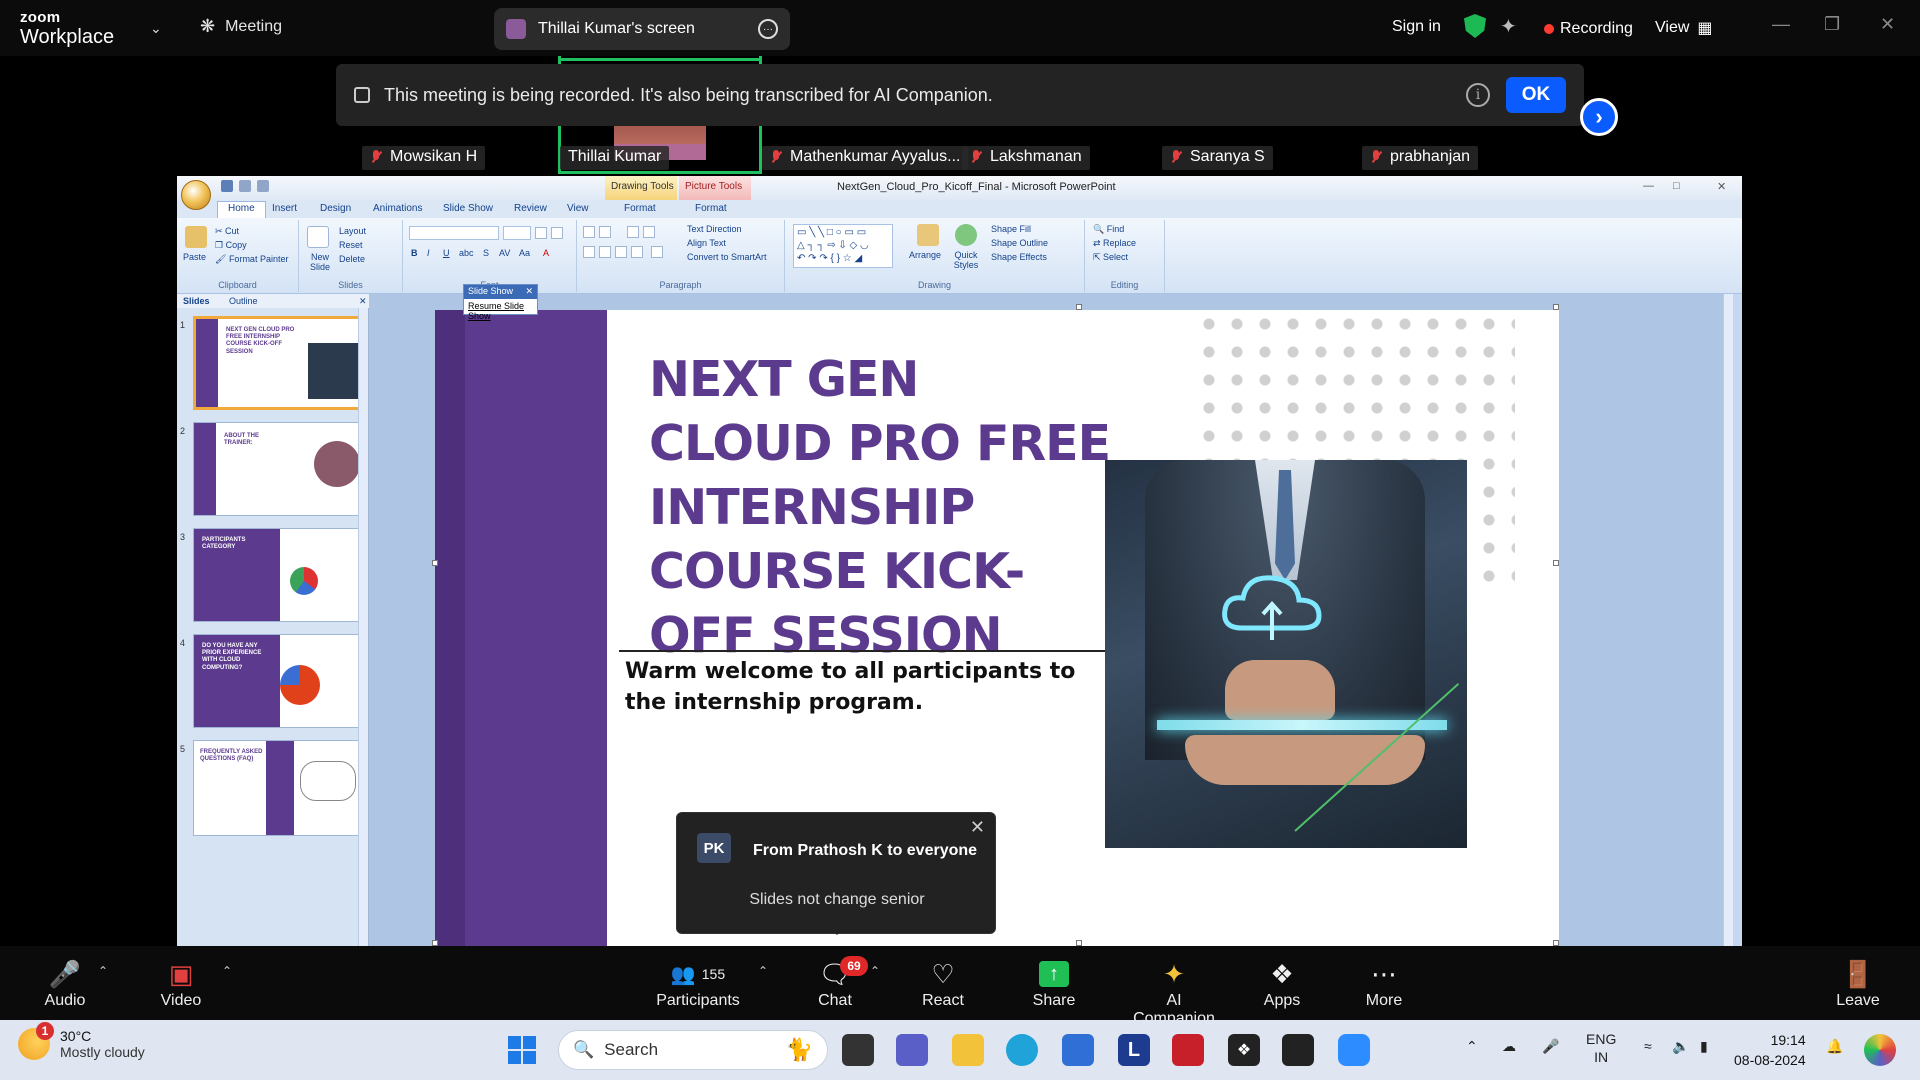 The width and height of the screenshot is (1920, 1080). Describe the element at coordinates (943, 983) in the screenshot. I see `react-button: ♡ React` at that location.